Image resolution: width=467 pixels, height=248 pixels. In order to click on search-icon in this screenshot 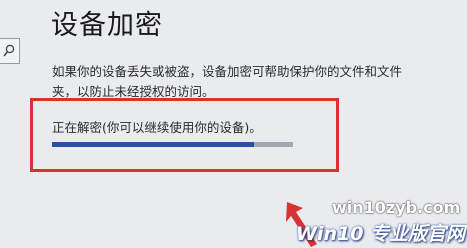, I will do `click(9, 50)`.